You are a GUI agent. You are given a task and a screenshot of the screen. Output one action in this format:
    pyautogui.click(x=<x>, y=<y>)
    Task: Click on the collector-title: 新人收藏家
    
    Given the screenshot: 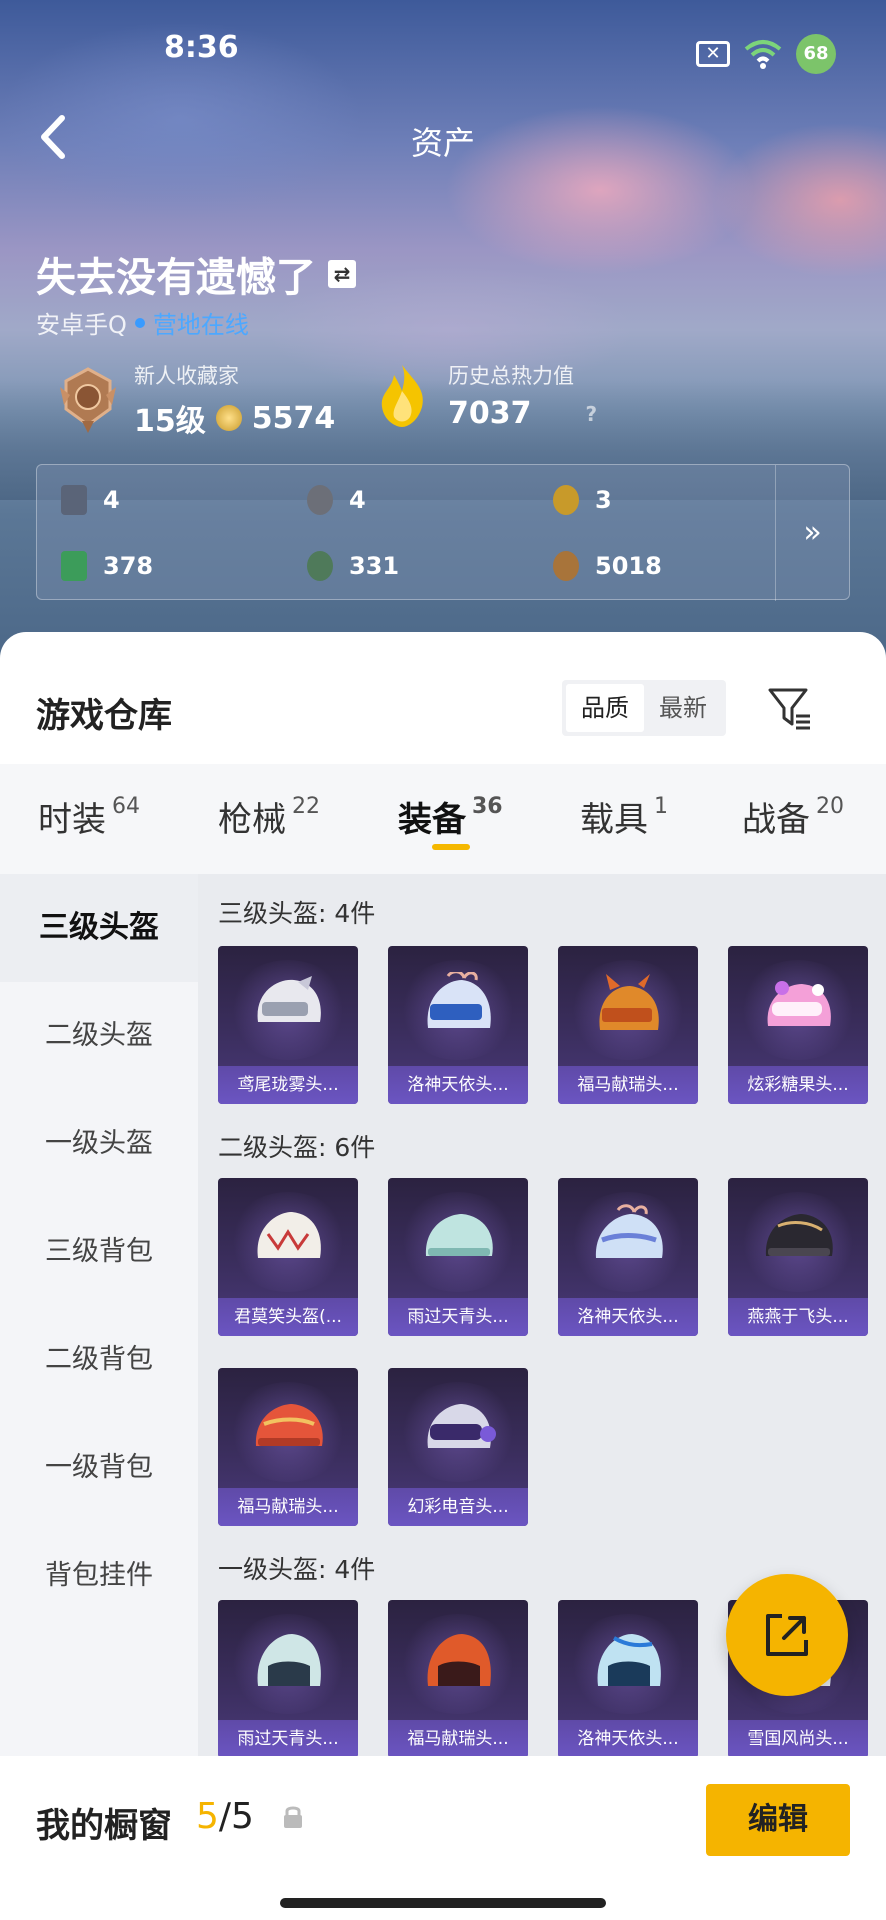 What is the action you would take?
    pyautogui.click(x=186, y=376)
    